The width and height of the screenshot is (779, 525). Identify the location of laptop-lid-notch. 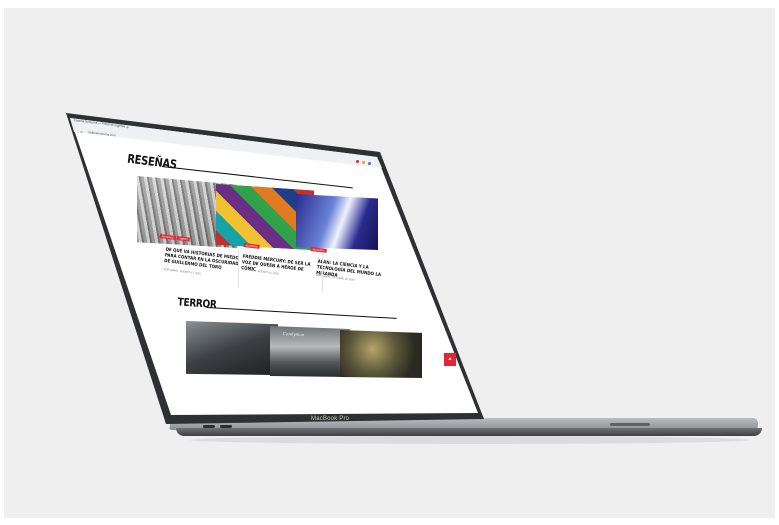
(630, 424).